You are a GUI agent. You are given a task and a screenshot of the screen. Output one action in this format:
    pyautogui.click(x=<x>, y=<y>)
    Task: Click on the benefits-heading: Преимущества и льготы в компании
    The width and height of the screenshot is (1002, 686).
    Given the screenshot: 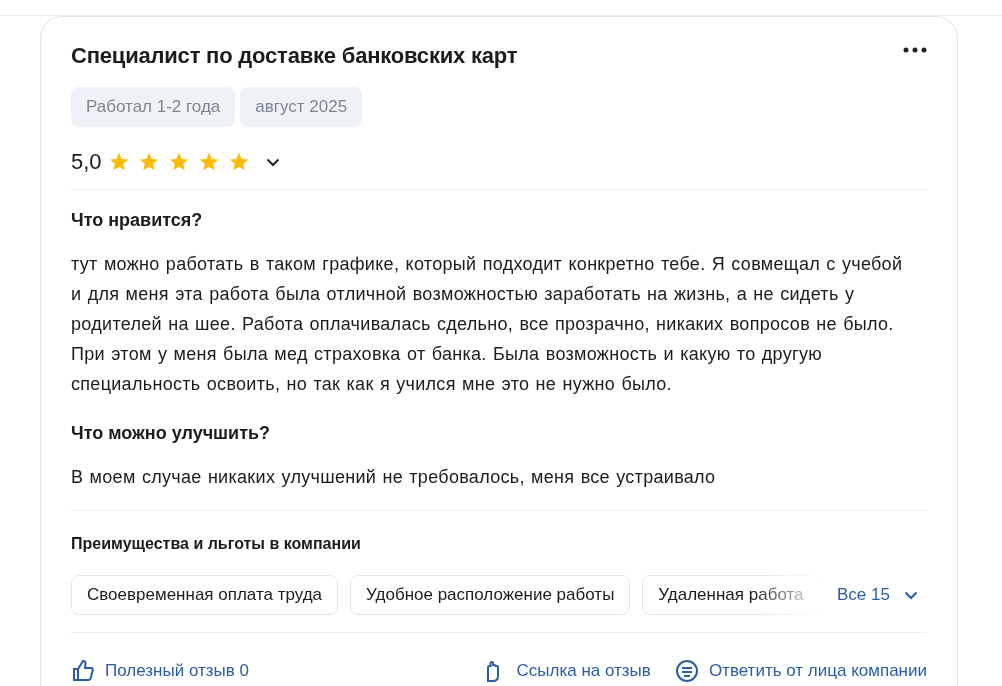 What is the action you would take?
    pyautogui.click(x=216, y=544)
    